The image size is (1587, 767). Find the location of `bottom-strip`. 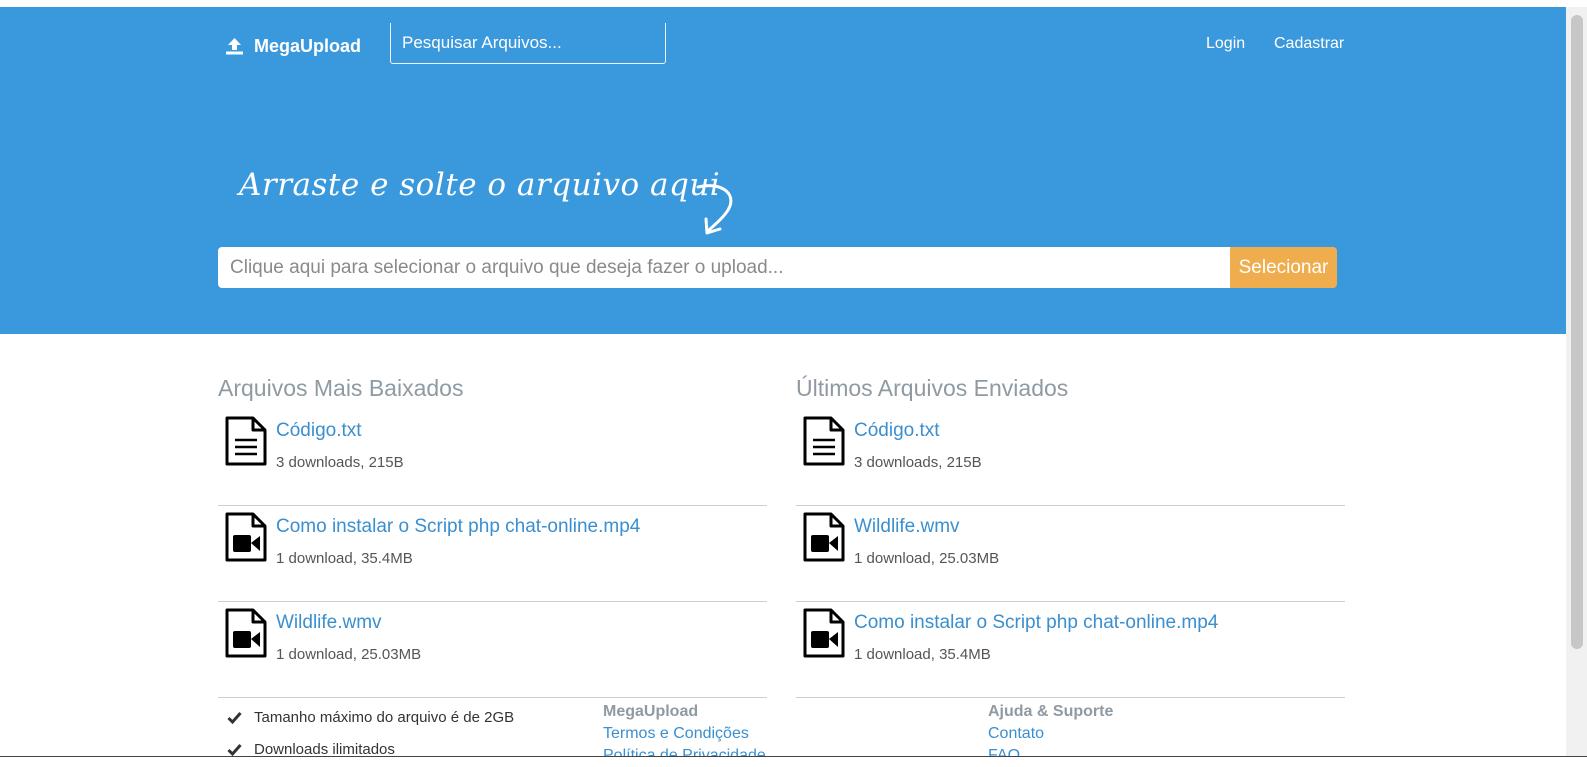

bottom-strip is located at coordinates (793, 762).